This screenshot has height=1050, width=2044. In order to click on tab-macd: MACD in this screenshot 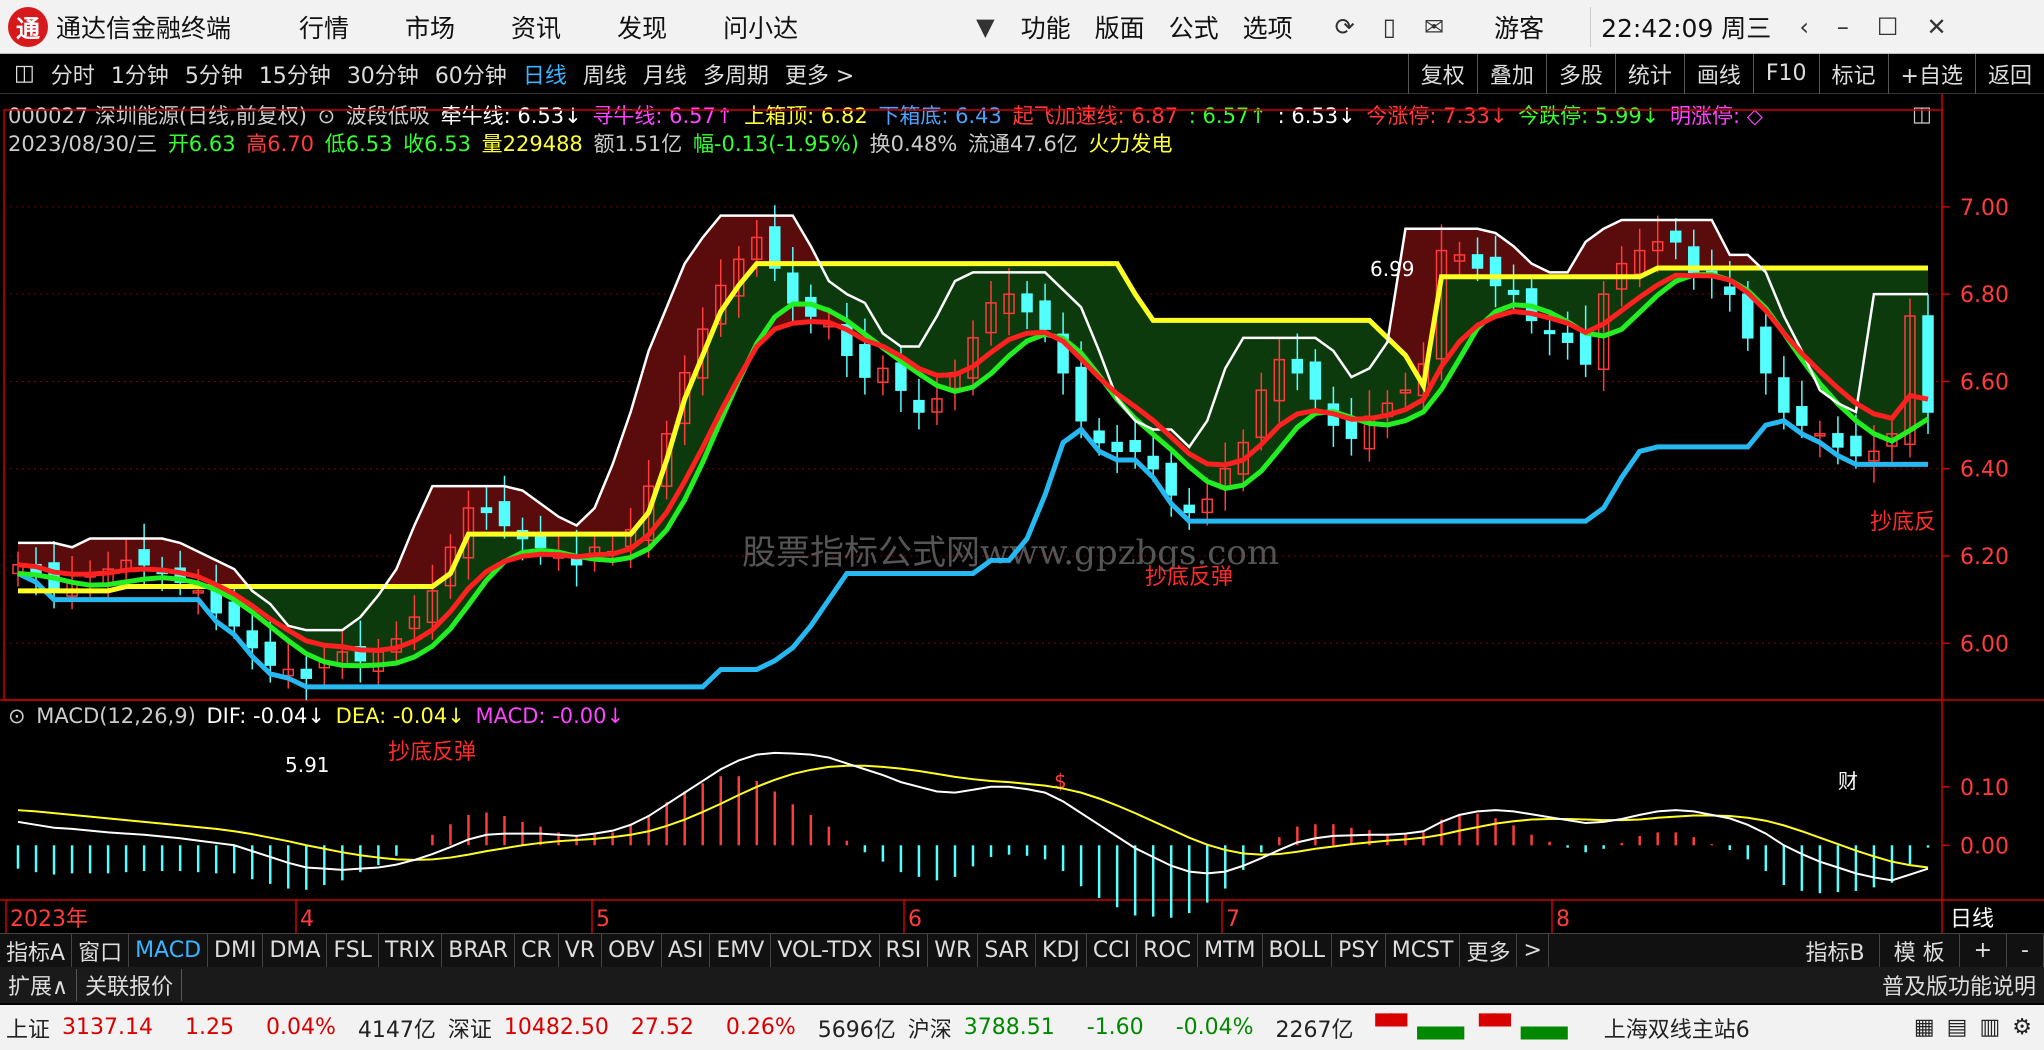, I will do `click(169, 950)`.